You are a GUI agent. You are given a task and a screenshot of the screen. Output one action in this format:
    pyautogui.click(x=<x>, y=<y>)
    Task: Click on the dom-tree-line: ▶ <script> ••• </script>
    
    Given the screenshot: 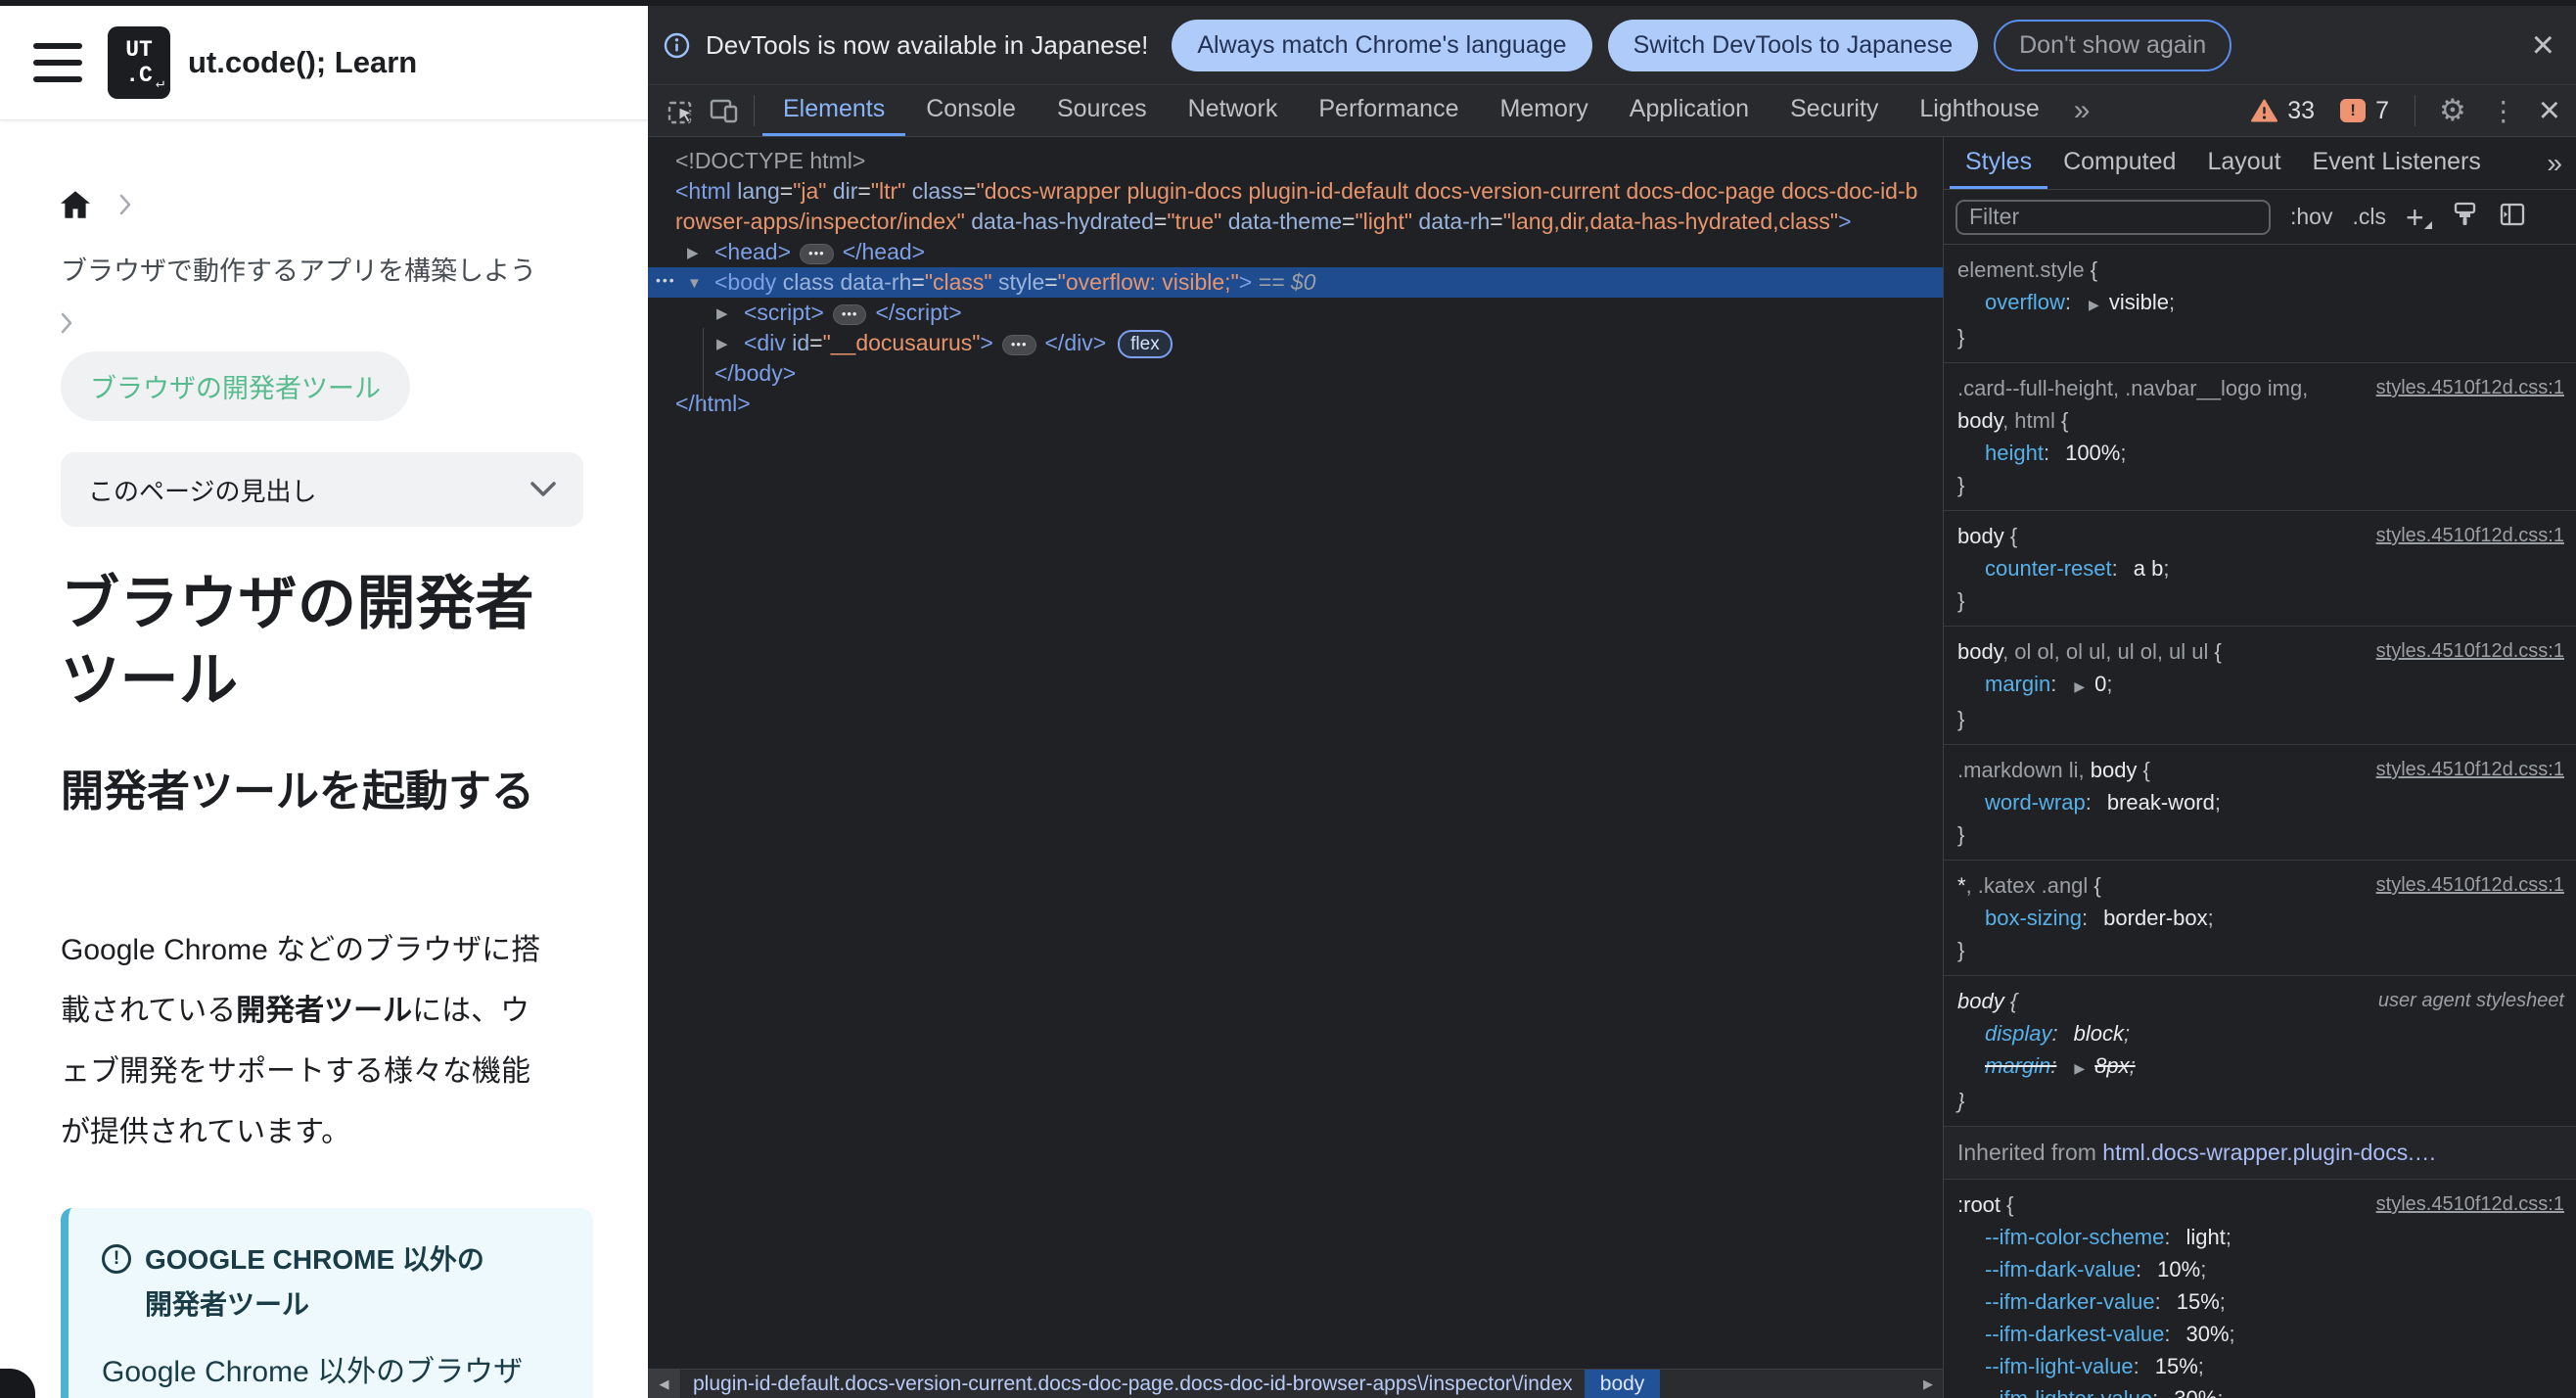 What is the action you would take?
    pyautogui.click(x=1295, y=313)
    